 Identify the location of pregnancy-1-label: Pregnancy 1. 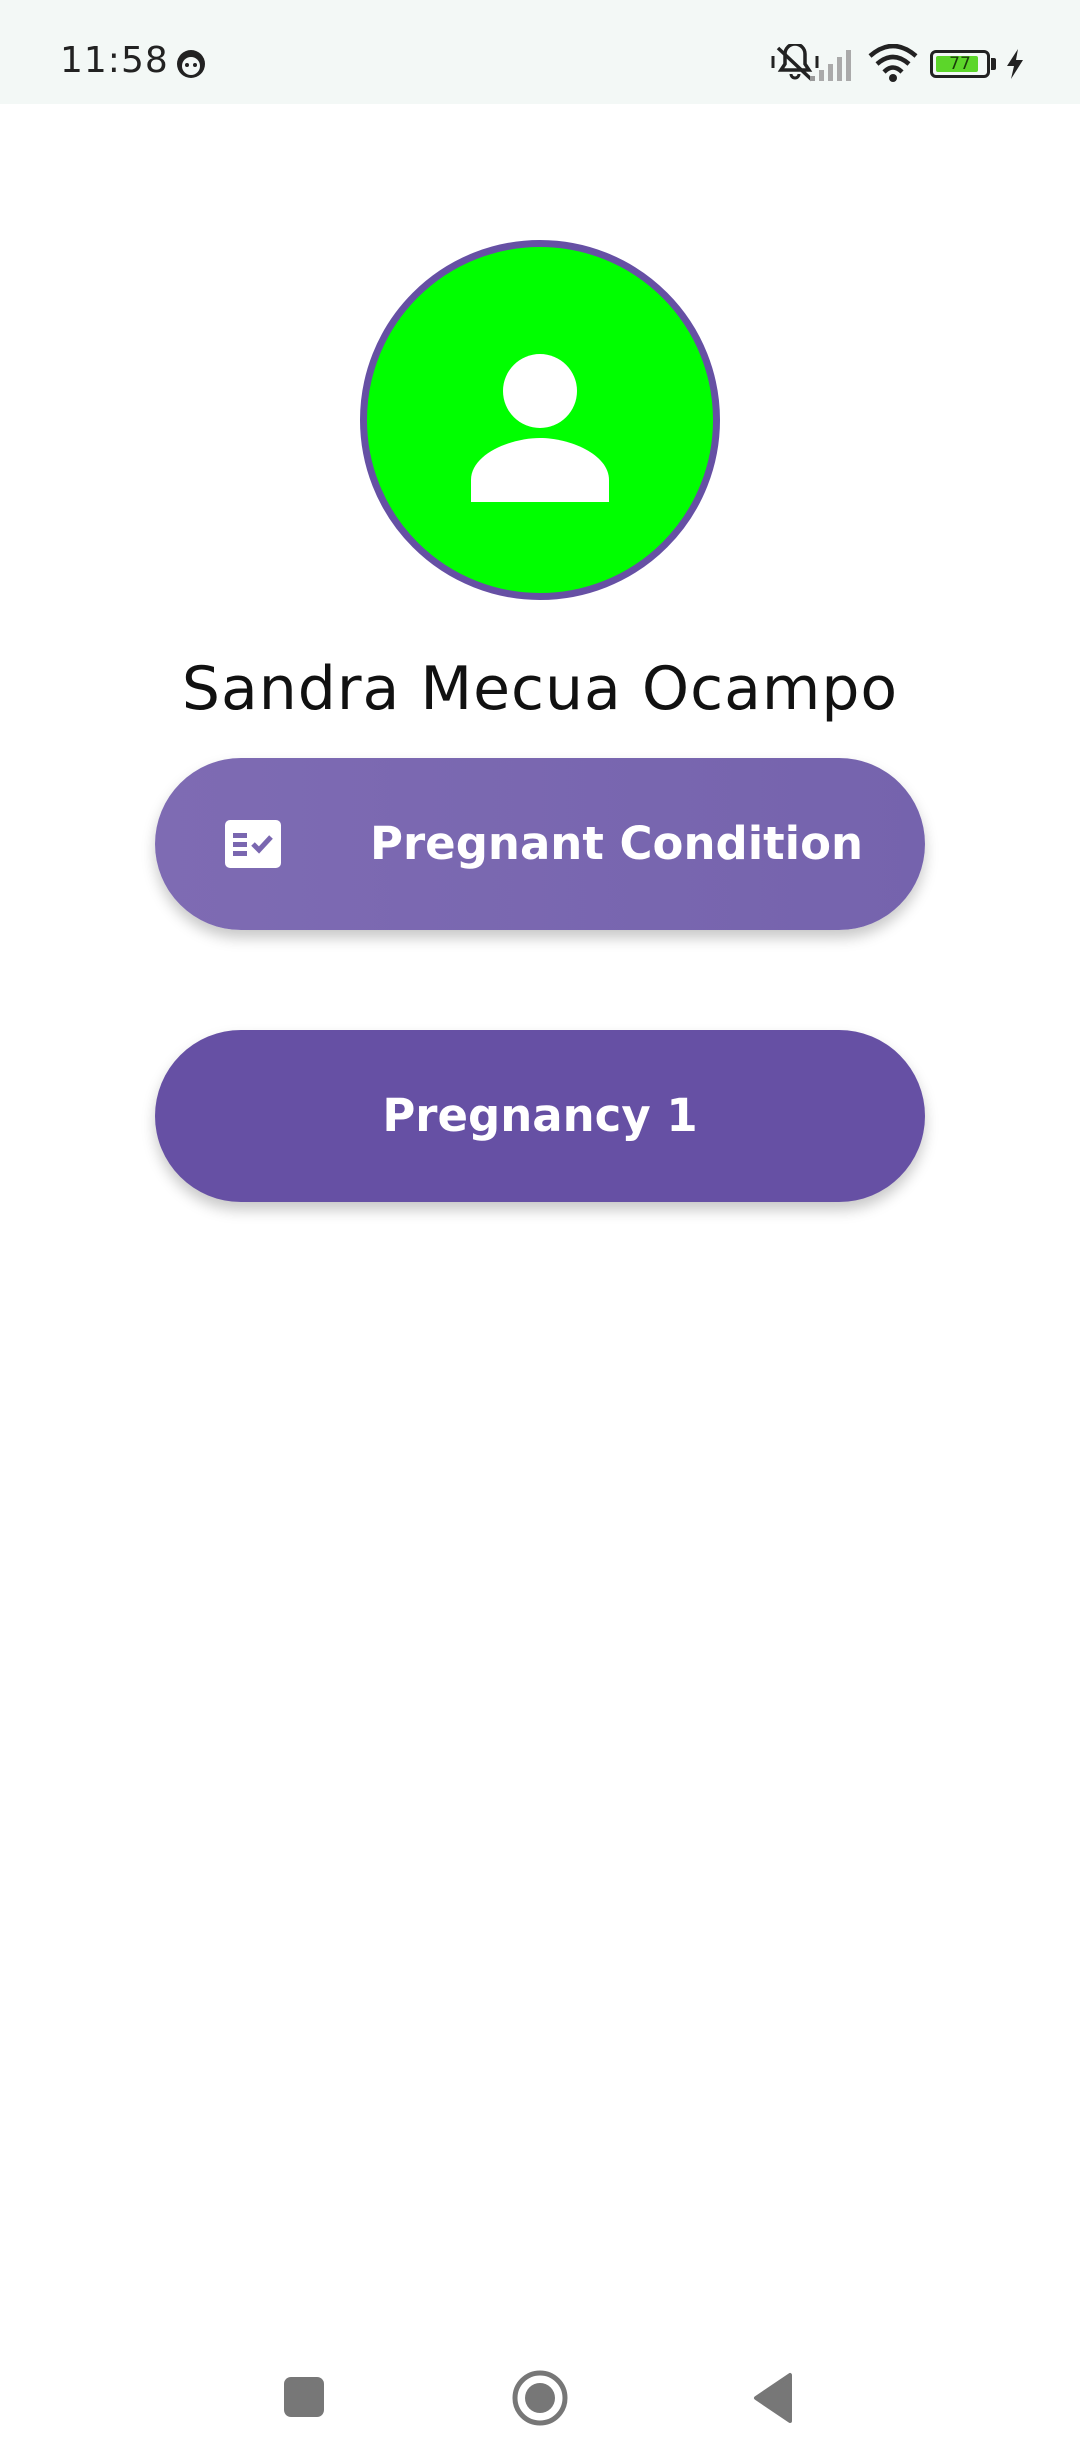
(540, 1115).